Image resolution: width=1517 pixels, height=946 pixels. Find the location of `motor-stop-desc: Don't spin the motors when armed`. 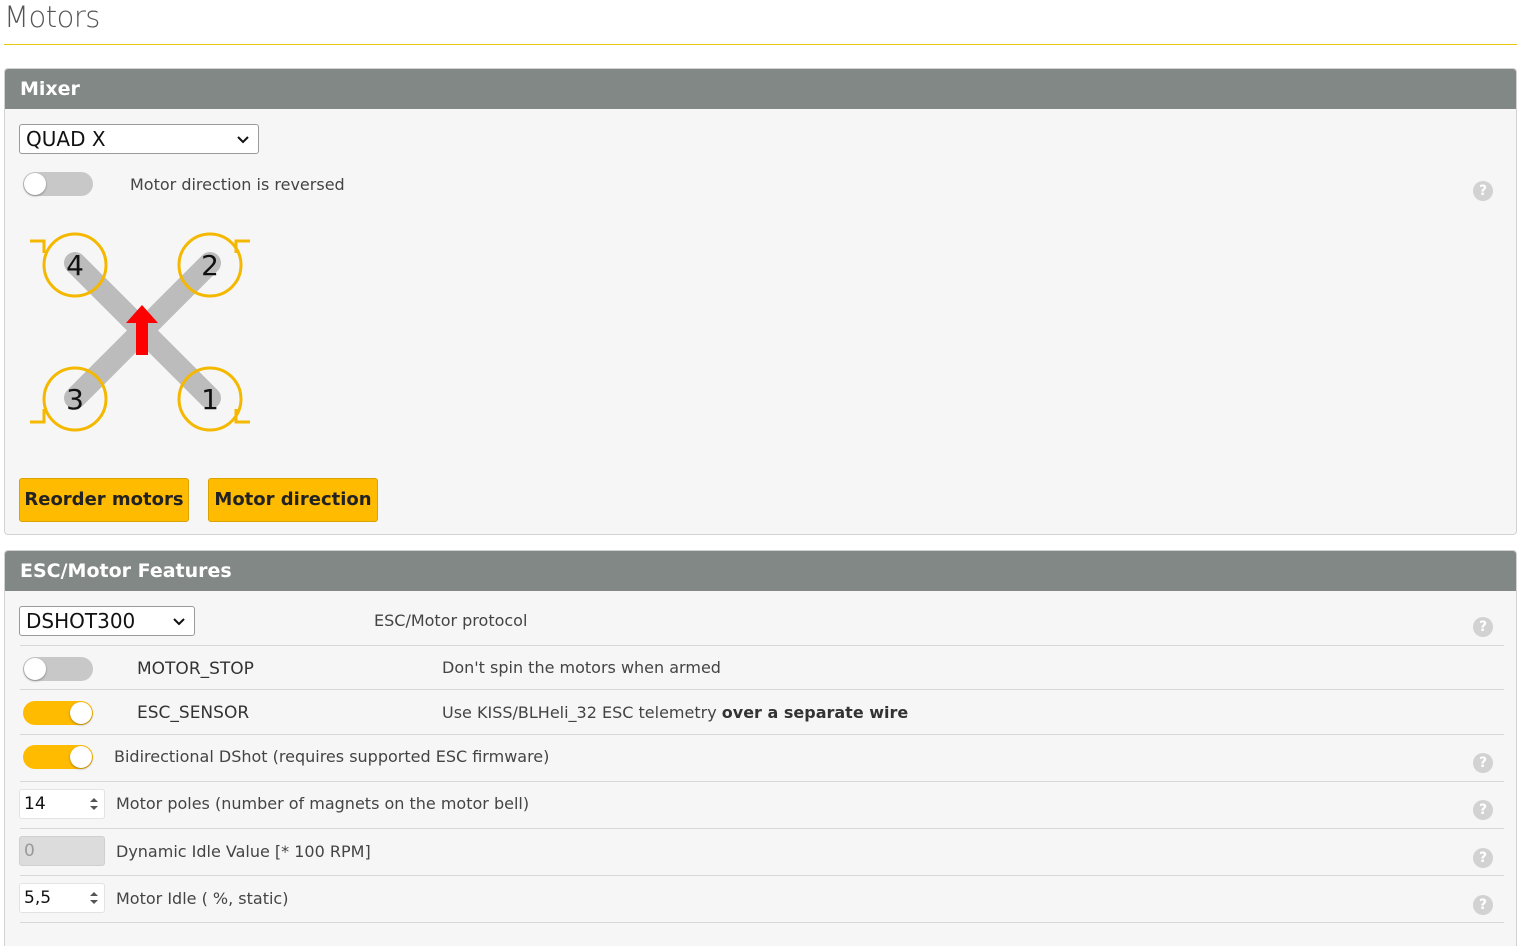

motor-stop-desc: Don't spin the motors when armed is located at coordinates (581, 667).